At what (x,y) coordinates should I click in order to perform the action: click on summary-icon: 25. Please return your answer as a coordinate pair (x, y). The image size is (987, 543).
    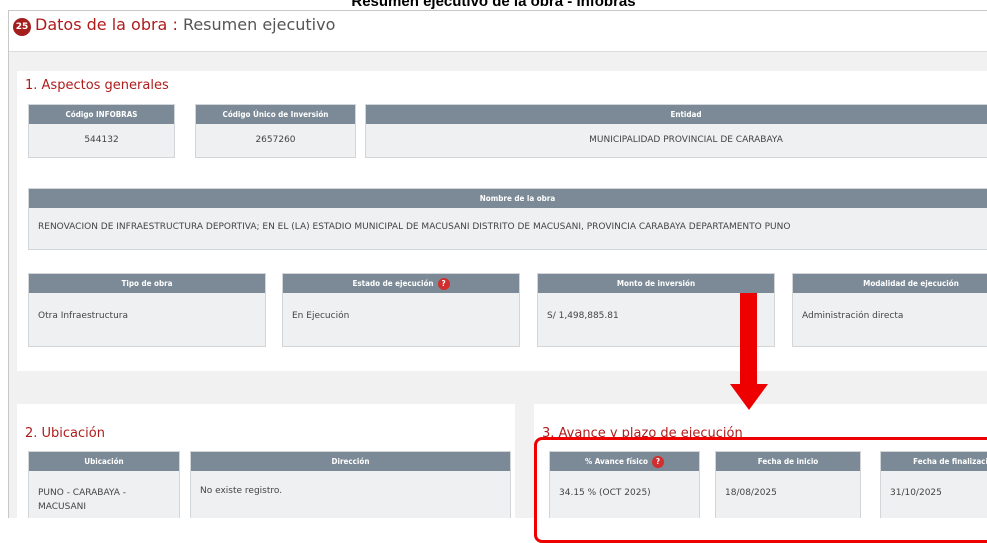
    Looking at the image, I should click on (22, 27).